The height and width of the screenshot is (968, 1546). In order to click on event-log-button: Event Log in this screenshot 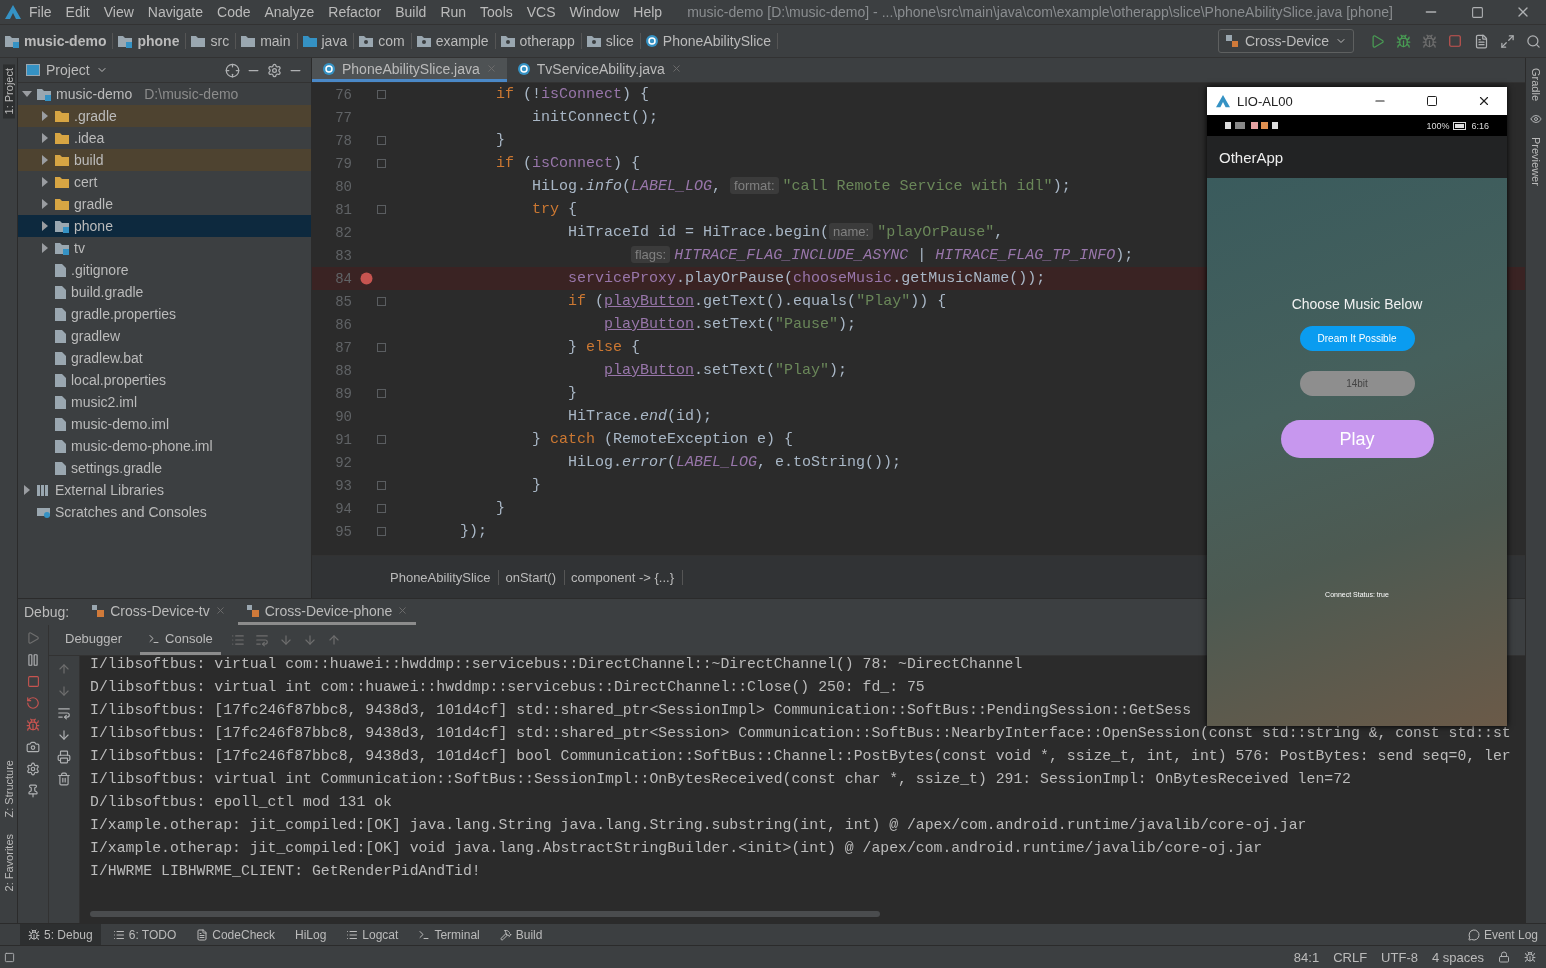, I will do `click(1502, 934)`.